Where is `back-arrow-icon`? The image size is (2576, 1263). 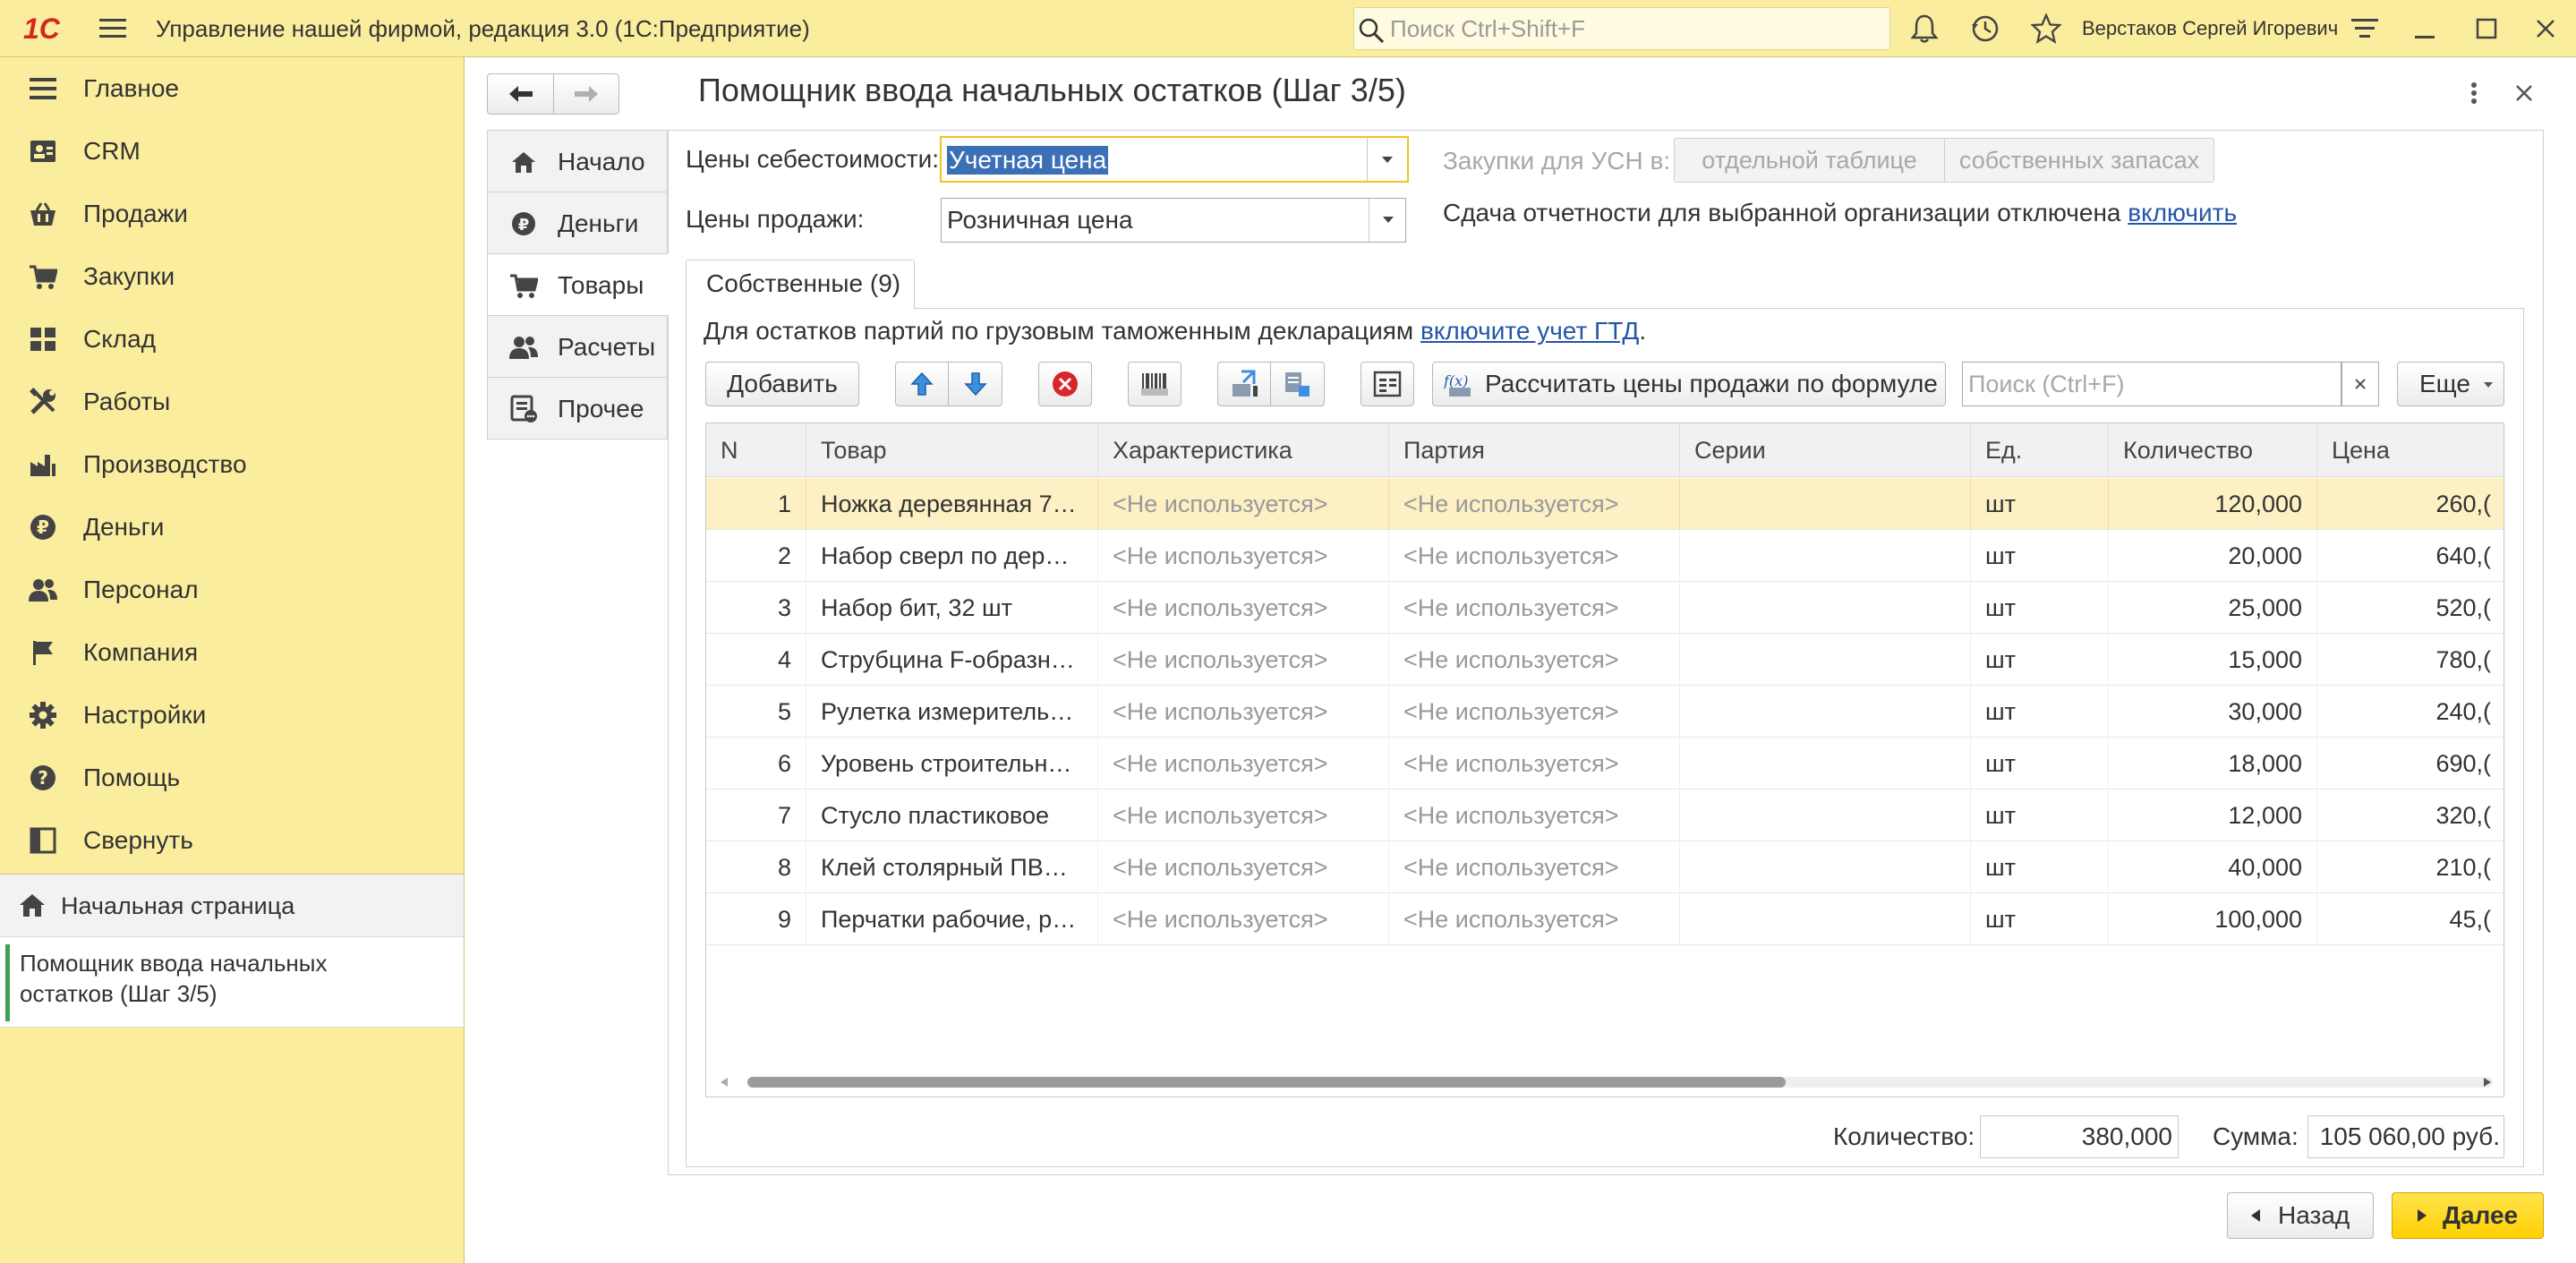
back-arrow-icon is located at coordinates (521, 94).